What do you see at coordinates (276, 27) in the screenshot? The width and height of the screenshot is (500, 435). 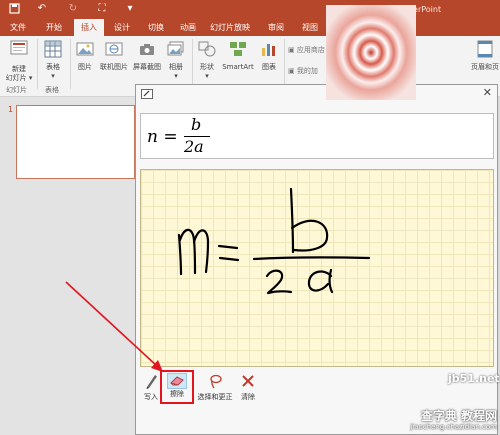 I see `tab-review: 审阅` at bounding box center [276, 27].